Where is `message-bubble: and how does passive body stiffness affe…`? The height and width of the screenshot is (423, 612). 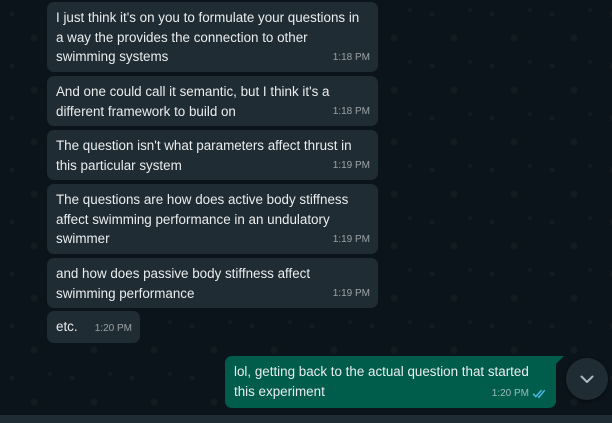 message-bubble: and how does passive body stiffness affe… is located at coordinates (212, 283).